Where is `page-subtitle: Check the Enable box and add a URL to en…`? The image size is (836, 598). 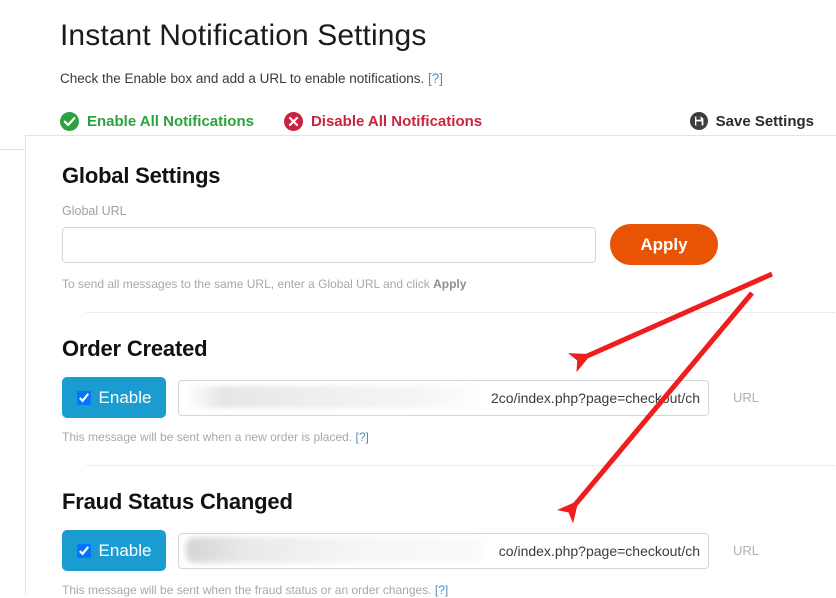
page-subtitle: Check the Enable box and add a URL to en… is located at coordinates (448, 79).